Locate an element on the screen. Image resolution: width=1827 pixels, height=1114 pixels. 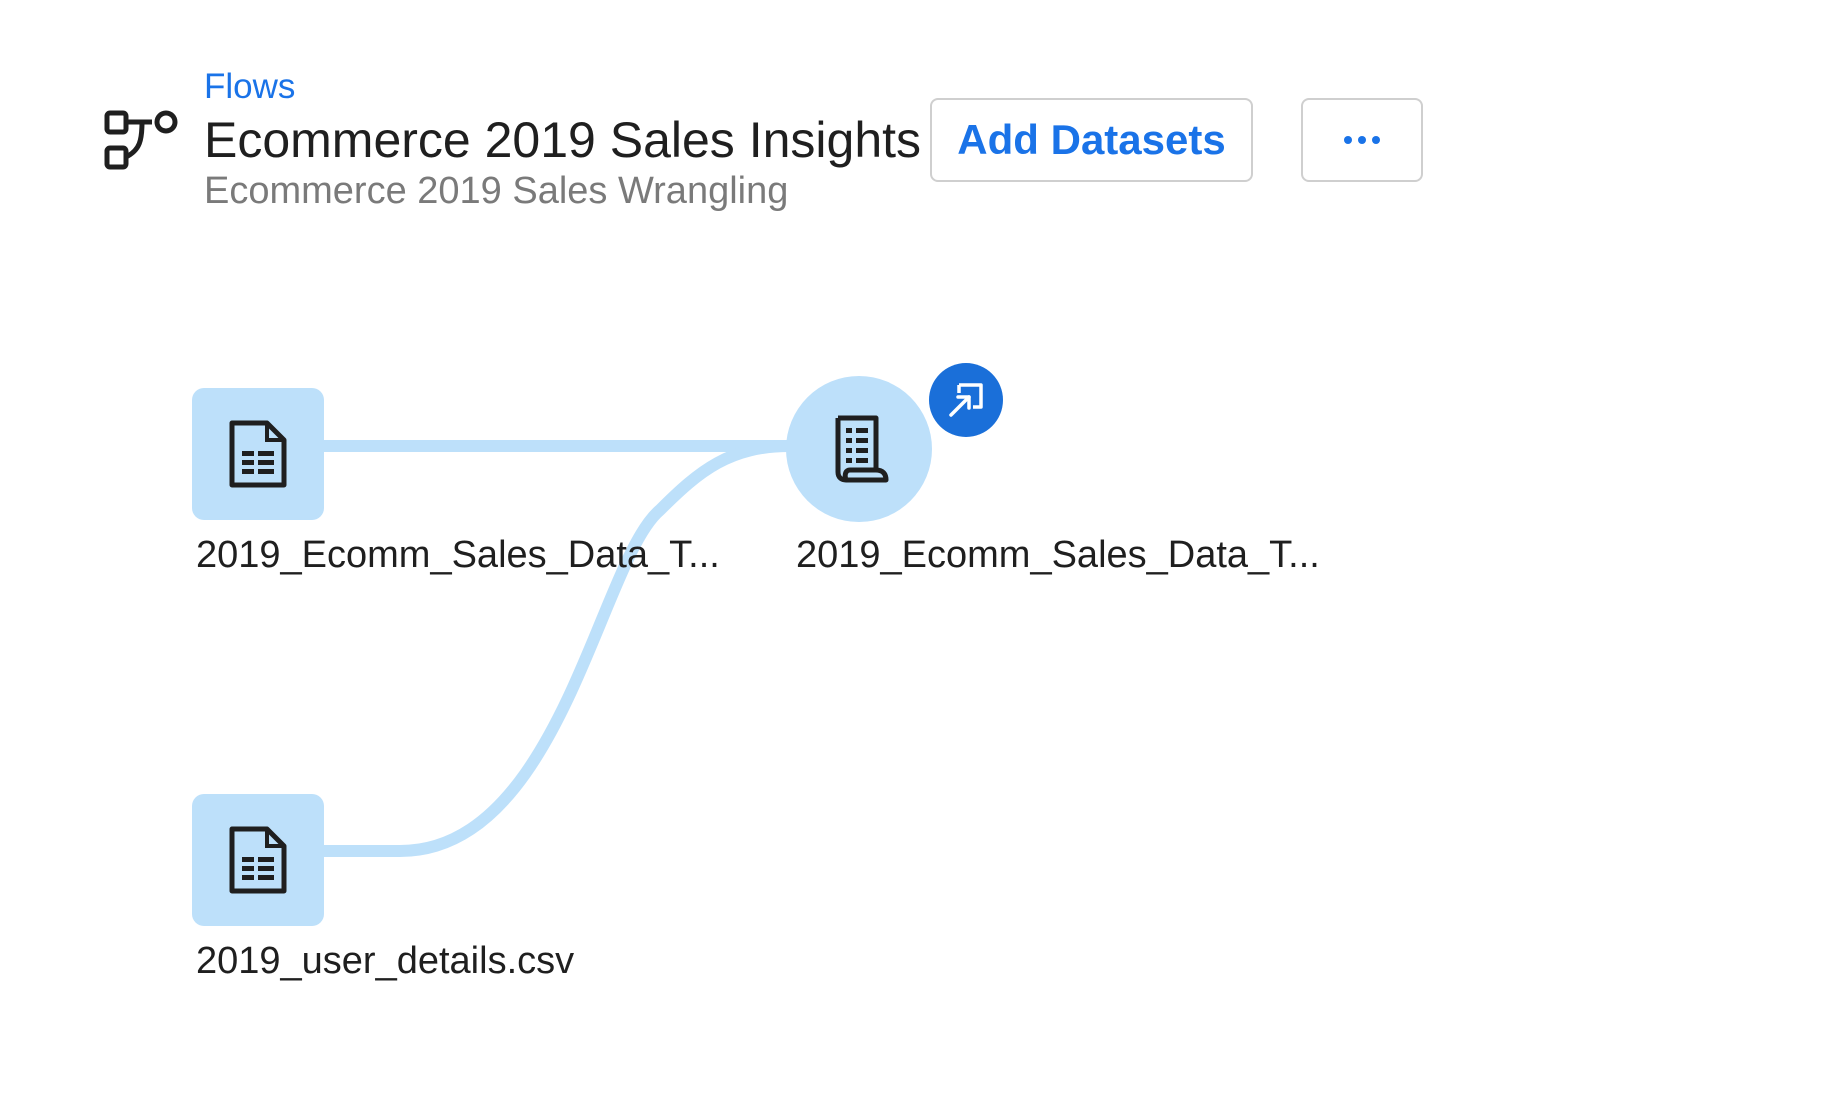
reference-badge is located at coordinates (966, 400).